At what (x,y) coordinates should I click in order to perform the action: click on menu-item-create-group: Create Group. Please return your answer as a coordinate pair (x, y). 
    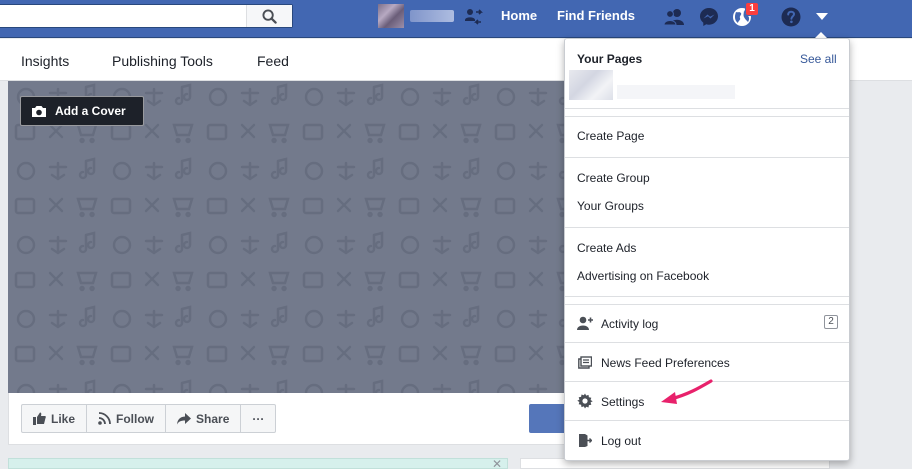
    Looking at the image, I should click on (613, 178).